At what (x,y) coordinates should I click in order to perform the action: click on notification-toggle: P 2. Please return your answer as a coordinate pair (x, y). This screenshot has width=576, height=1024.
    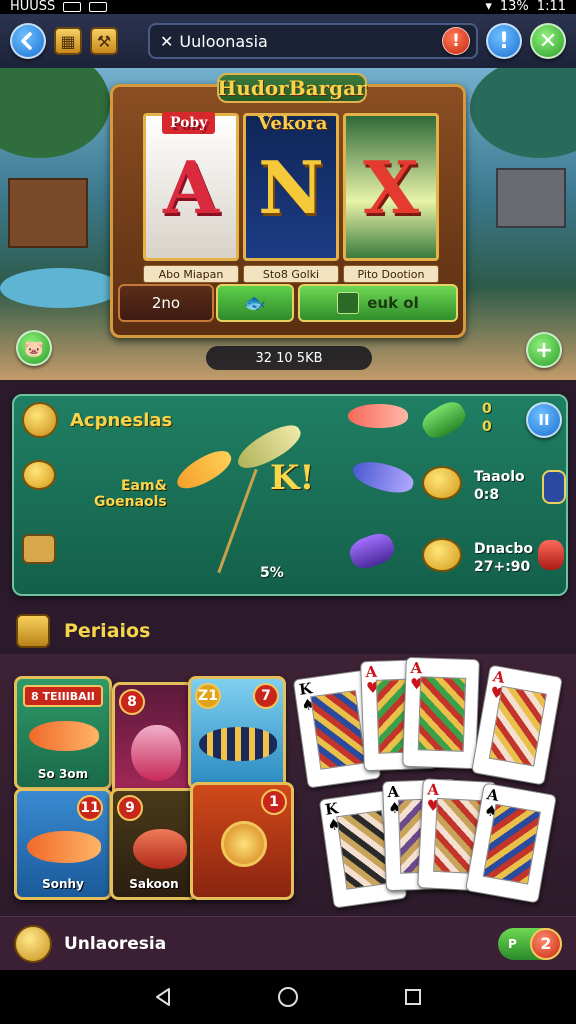
    Looking at the image, I should click on (530, 943).